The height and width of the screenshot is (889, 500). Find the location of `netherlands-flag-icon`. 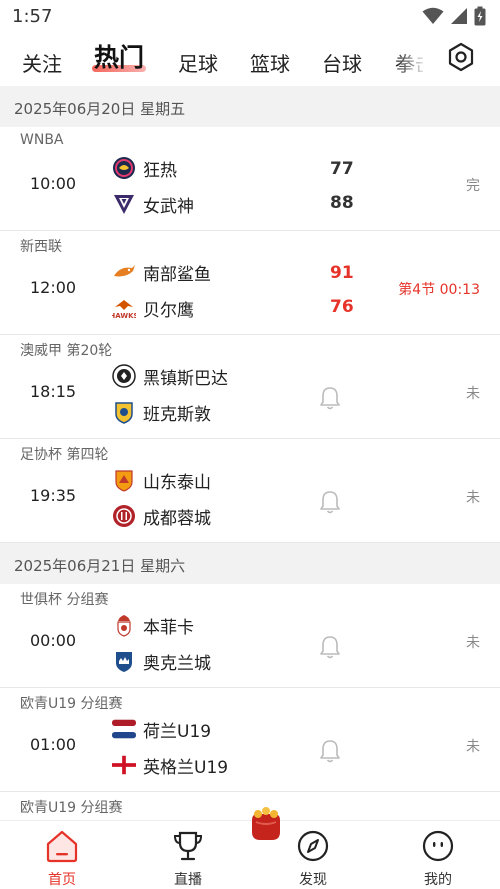

netherlands-flag-icon is located at coordinates (124, 729).